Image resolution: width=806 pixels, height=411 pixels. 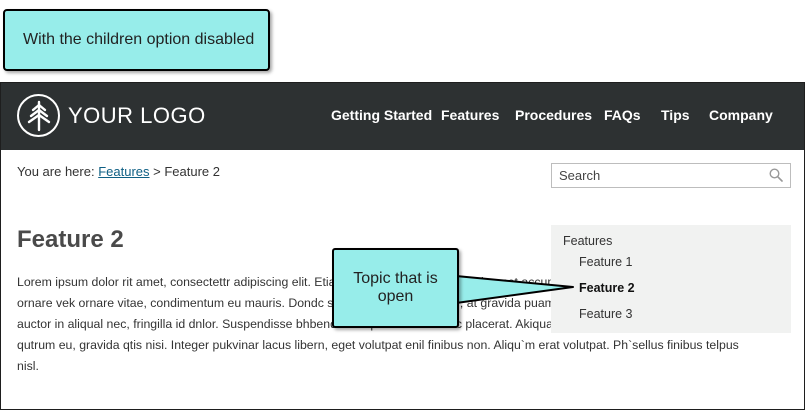 I want to click on annotation-callout-topic-open: Topic that is open, so click(x=395, y=288).